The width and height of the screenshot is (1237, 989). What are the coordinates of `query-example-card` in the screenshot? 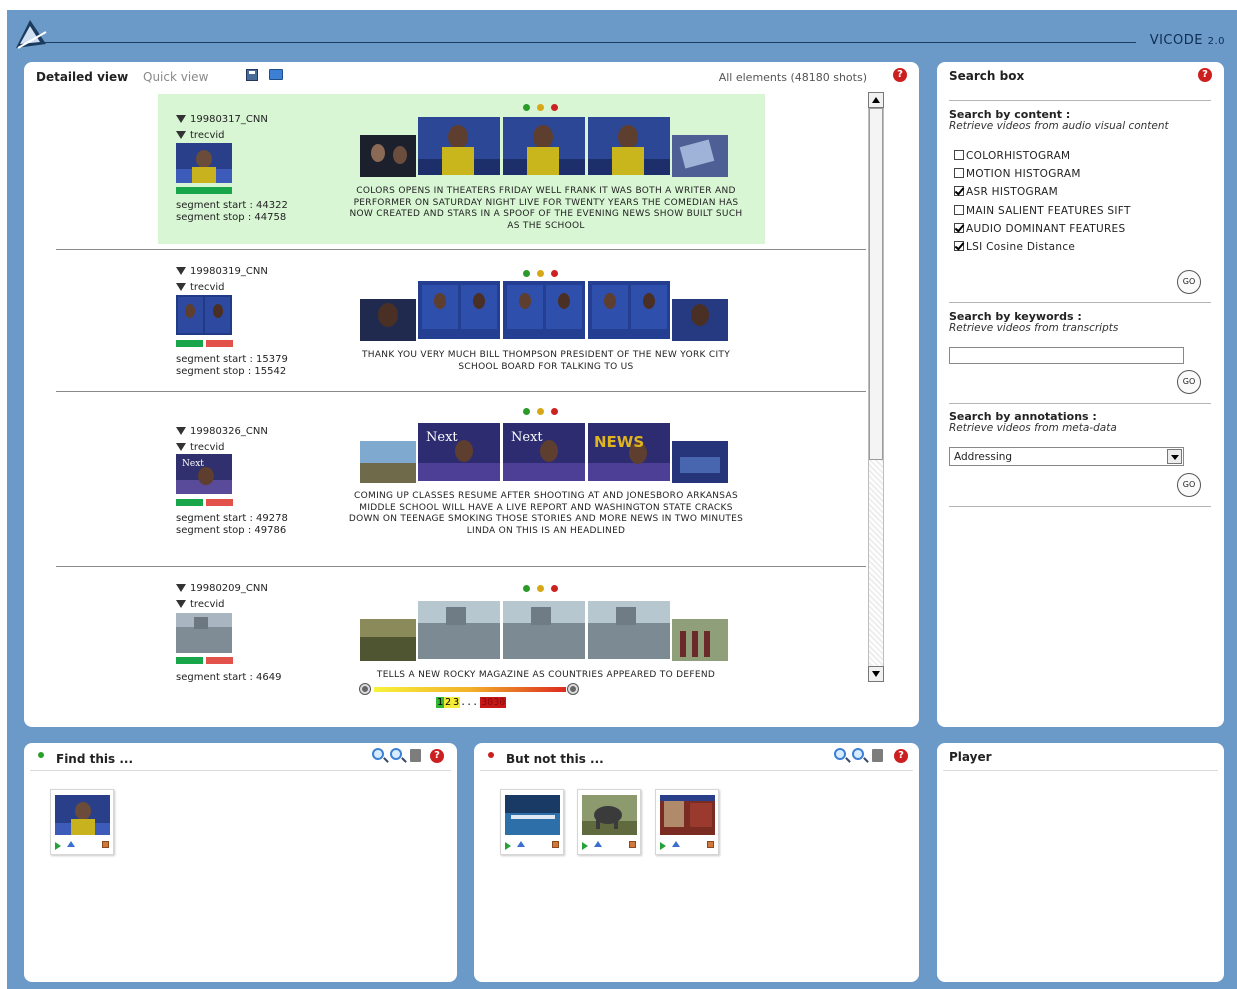 It's located at (82, 822).